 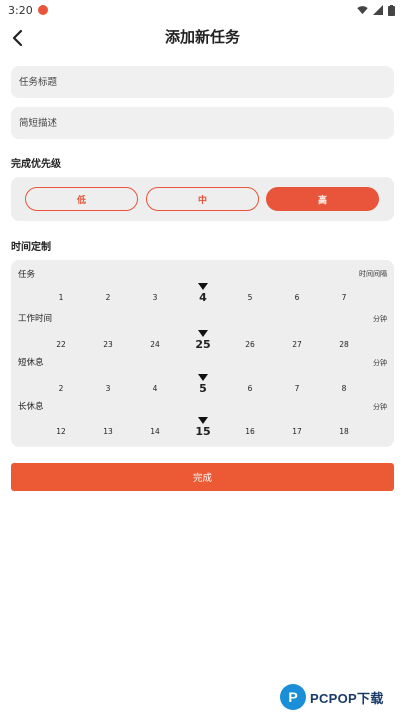 I want to click on priority-selector: 低 中 高, so click(x=202, y=199).